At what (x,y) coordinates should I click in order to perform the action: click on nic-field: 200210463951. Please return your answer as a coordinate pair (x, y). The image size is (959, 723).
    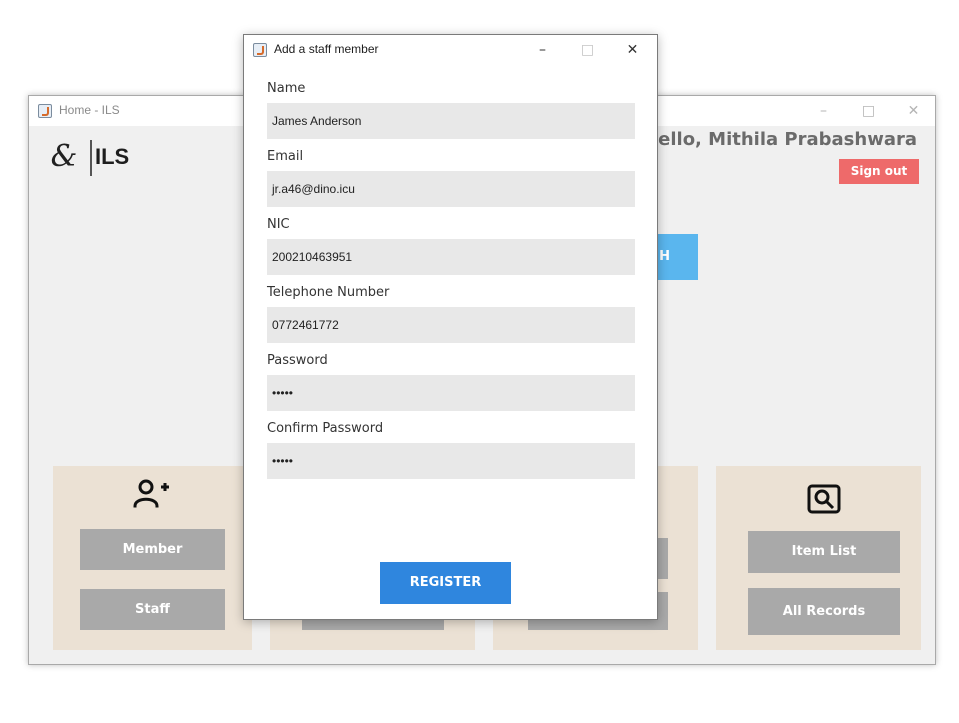
    Looking at the image, I should click on (451, 257).